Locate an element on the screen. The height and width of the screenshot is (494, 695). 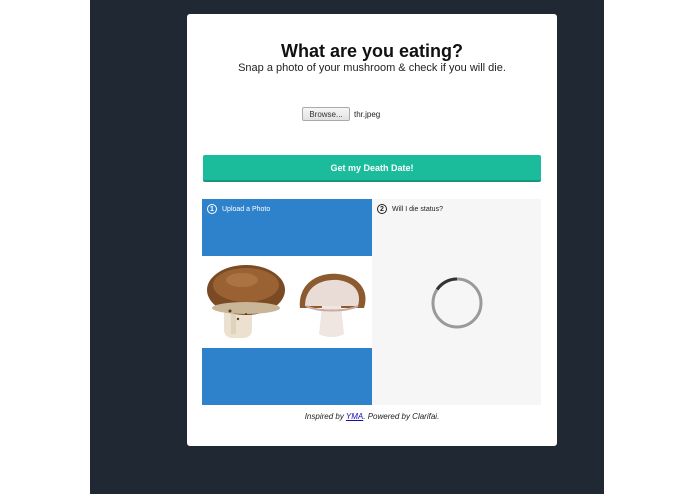
page-title: What are you eating? is located at coordinates (372, 51).